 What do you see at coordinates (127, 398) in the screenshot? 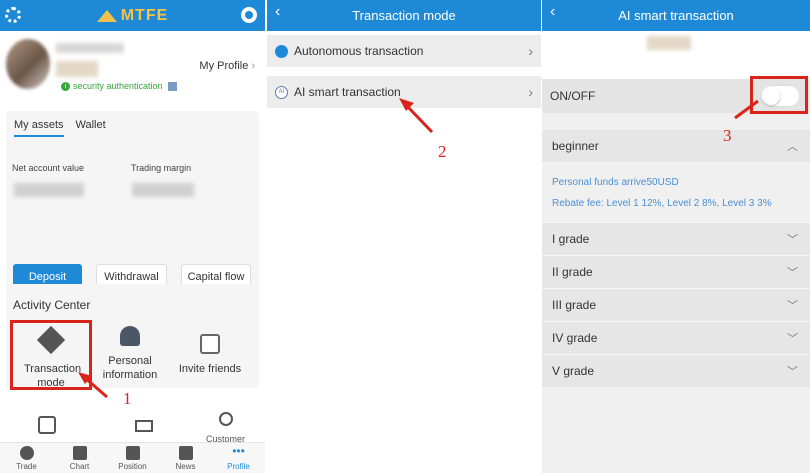
I see `annotation-number-1: 1` at bounding box center [127, 398].